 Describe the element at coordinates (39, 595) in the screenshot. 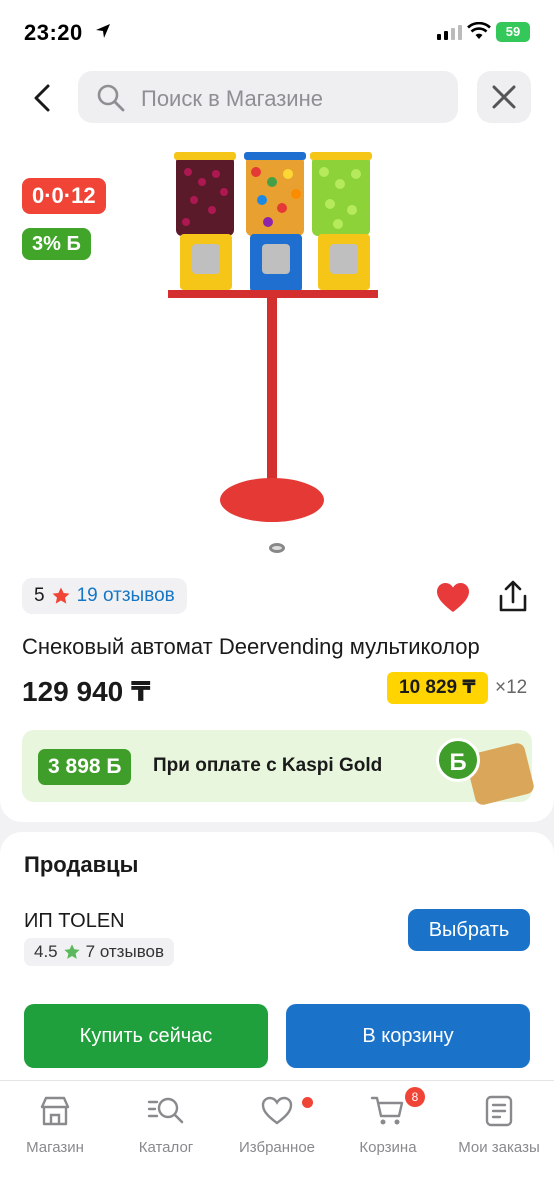

I see `rating-value: 5` at that location.